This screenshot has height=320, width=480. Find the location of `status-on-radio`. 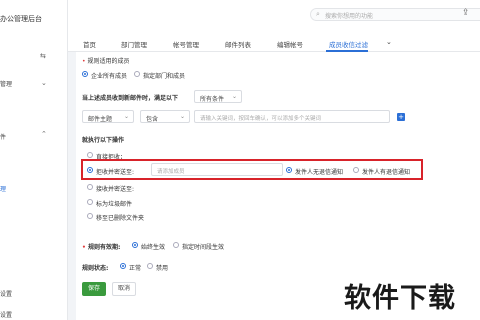

status-on-radio is located at coordinates (123, 266).